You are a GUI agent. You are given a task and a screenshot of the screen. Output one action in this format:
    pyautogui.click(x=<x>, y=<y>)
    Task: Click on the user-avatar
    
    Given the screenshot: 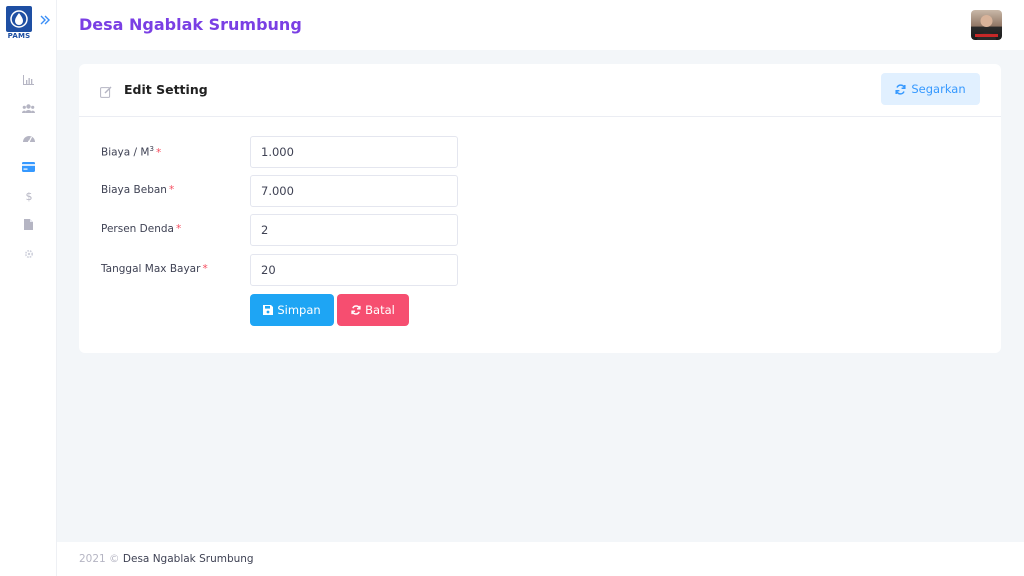 What is the action you would take?
    pyautogui.click(x=986, y=25)
    